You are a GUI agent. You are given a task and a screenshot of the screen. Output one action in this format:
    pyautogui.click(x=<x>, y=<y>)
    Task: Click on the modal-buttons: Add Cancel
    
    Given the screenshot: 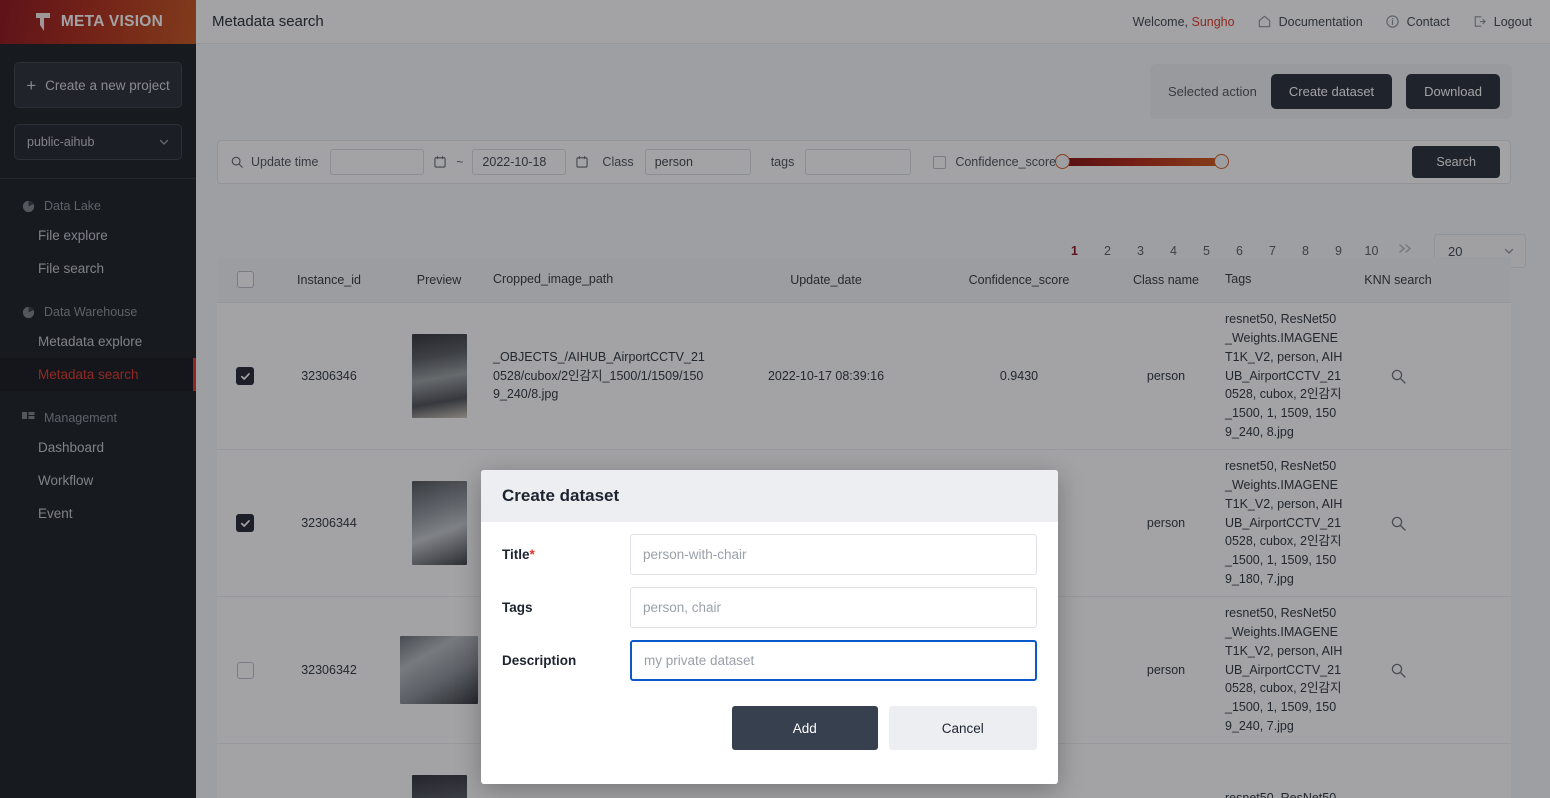 What is the action you would take?
    pyautogui.click(x=769, y=728)
    